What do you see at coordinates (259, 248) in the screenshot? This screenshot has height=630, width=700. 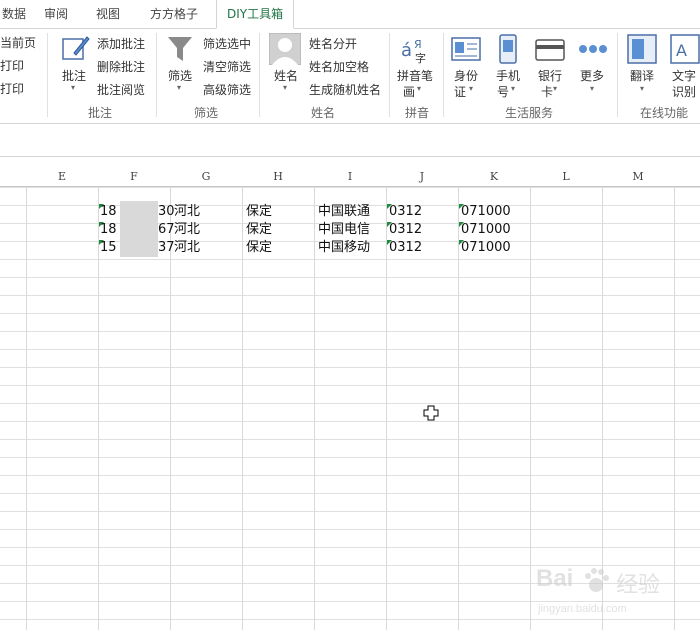 I see `cell-h-row3: 保定` at bounding box center [259, 248].